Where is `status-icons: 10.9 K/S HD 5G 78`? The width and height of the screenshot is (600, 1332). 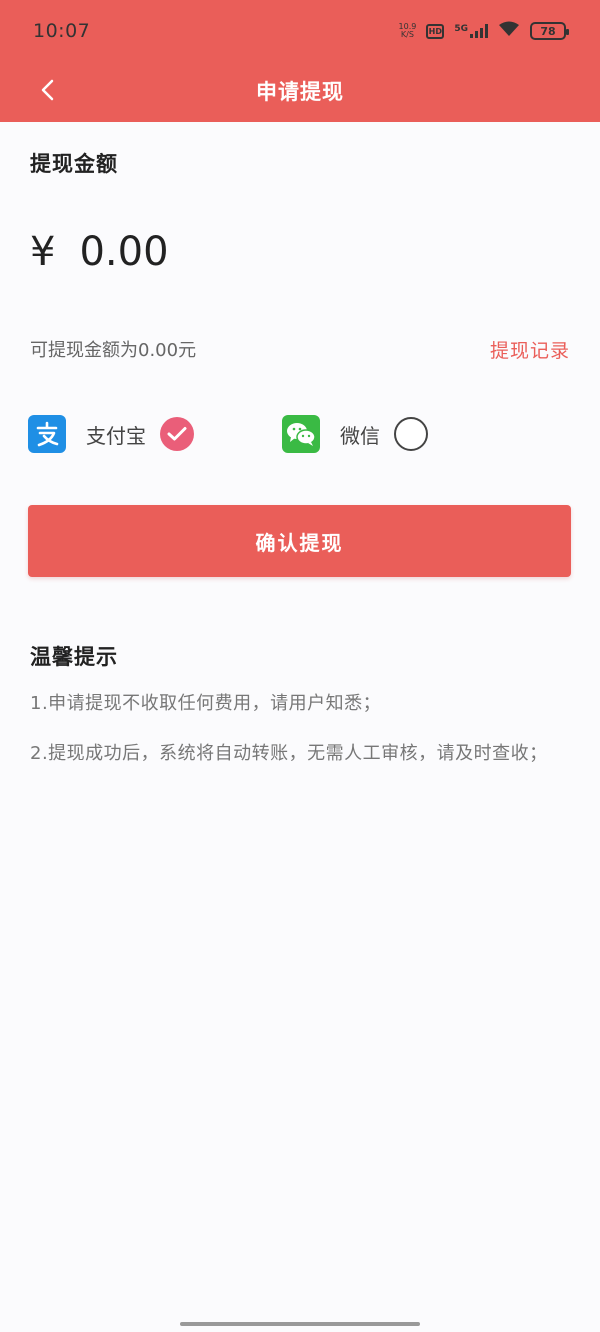
status-icons: 10.9 K/S HD 5G 78 is located at coordinates (483, 31).